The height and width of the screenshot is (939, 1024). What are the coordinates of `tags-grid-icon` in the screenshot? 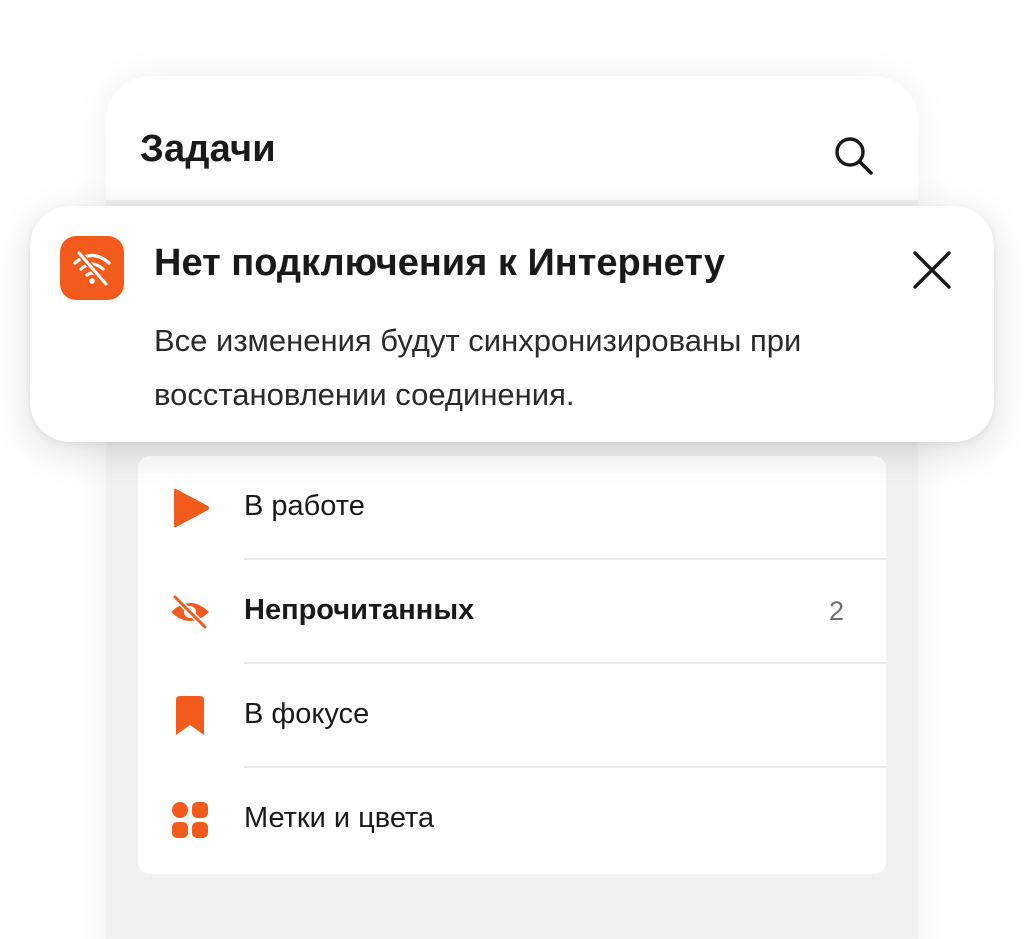 It's located at (190, 820).